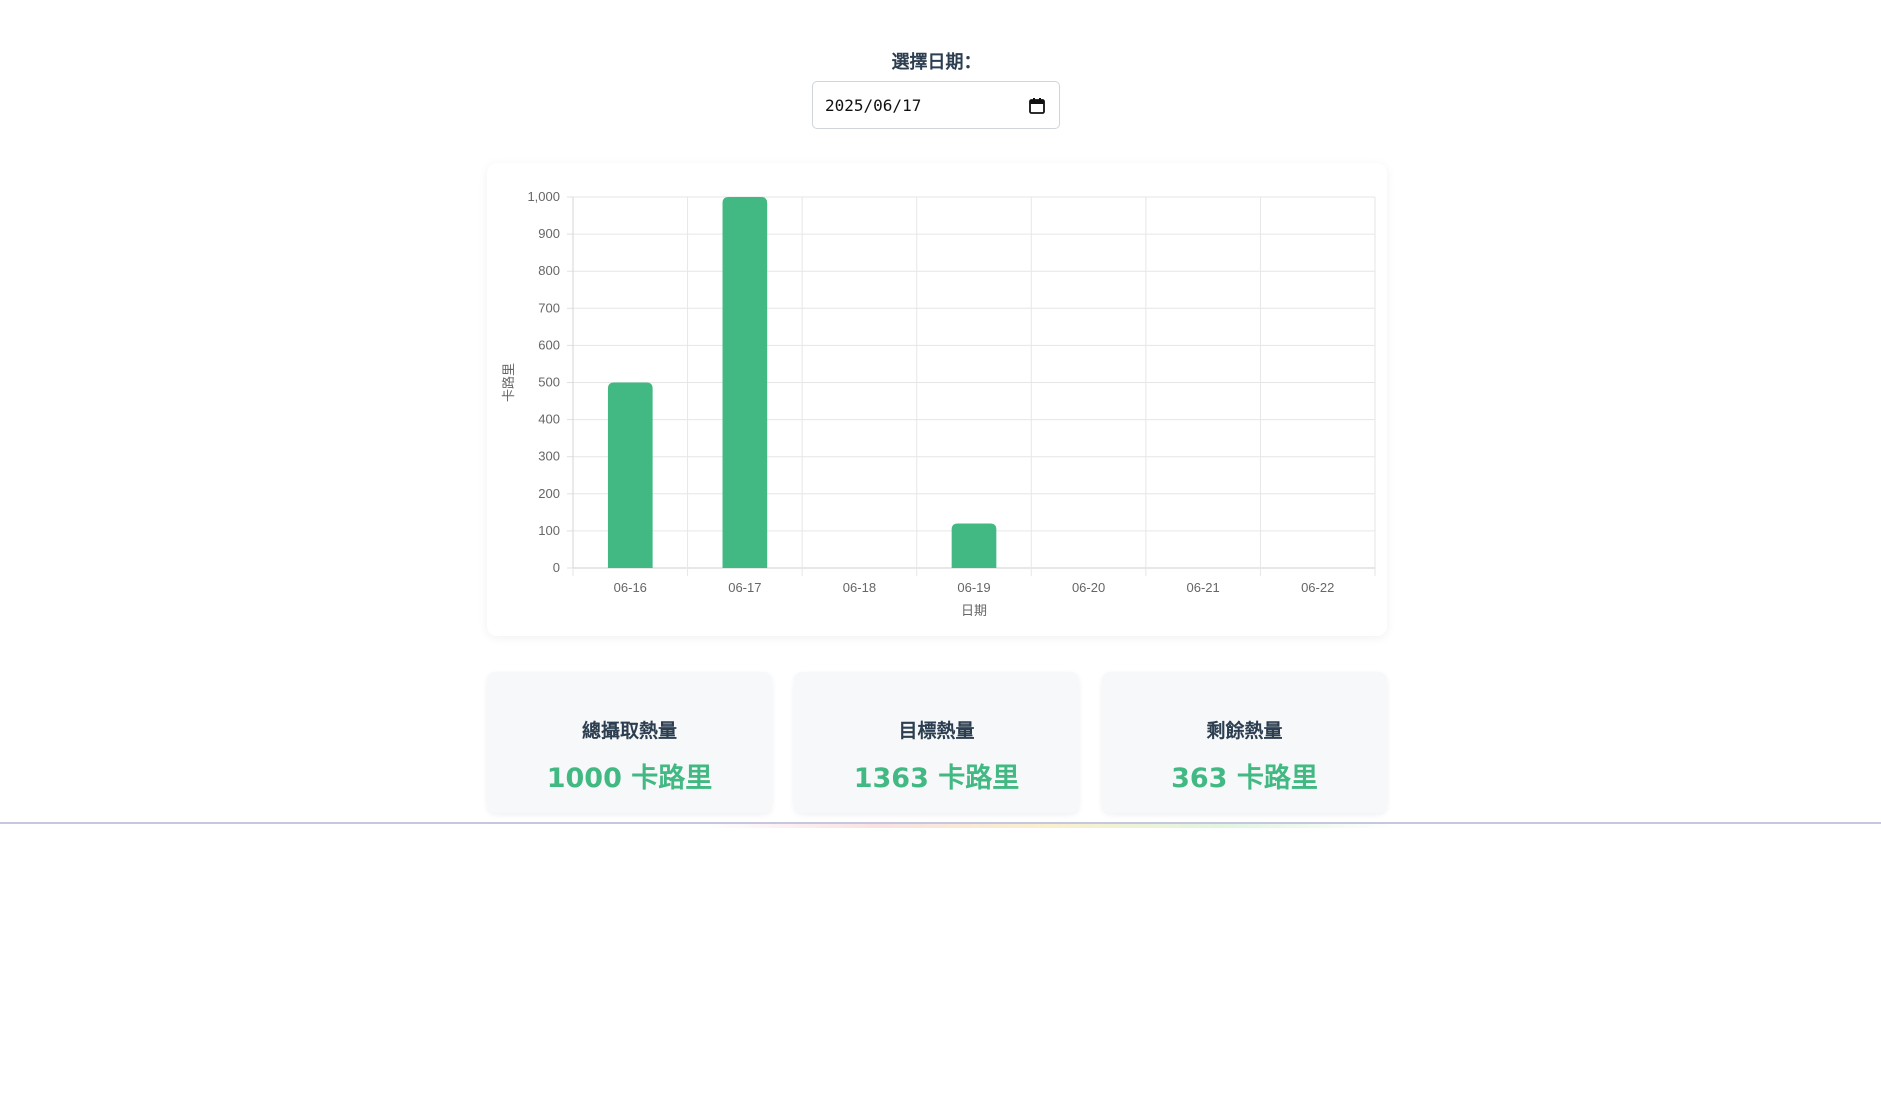 Image resolution: width=1881 pixels, height=1098 pixels. I want to click on total-intake-card: 總攝取熱量 1000 卡路里, so click(629, 742).